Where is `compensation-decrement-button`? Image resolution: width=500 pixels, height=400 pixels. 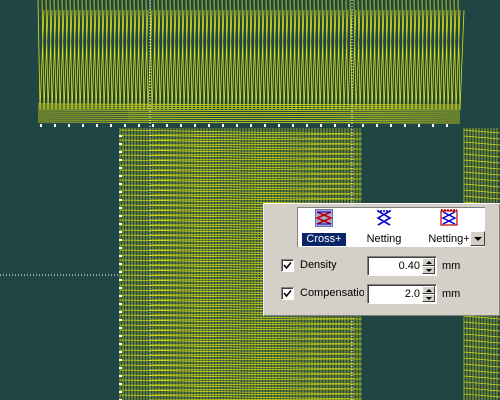
compensation-decrement-button is located at coordinates (428, 298).